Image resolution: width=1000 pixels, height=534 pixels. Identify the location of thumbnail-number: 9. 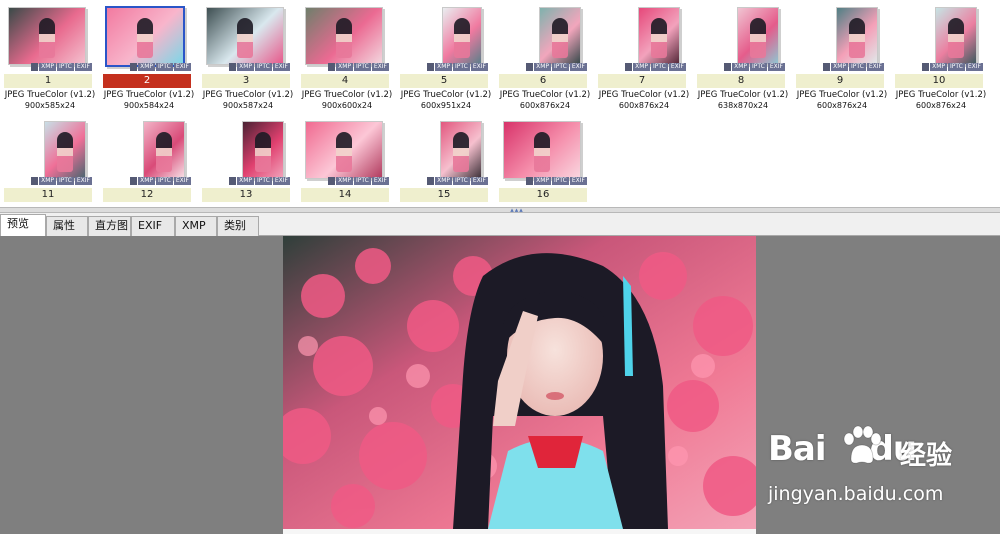
(840, 81).